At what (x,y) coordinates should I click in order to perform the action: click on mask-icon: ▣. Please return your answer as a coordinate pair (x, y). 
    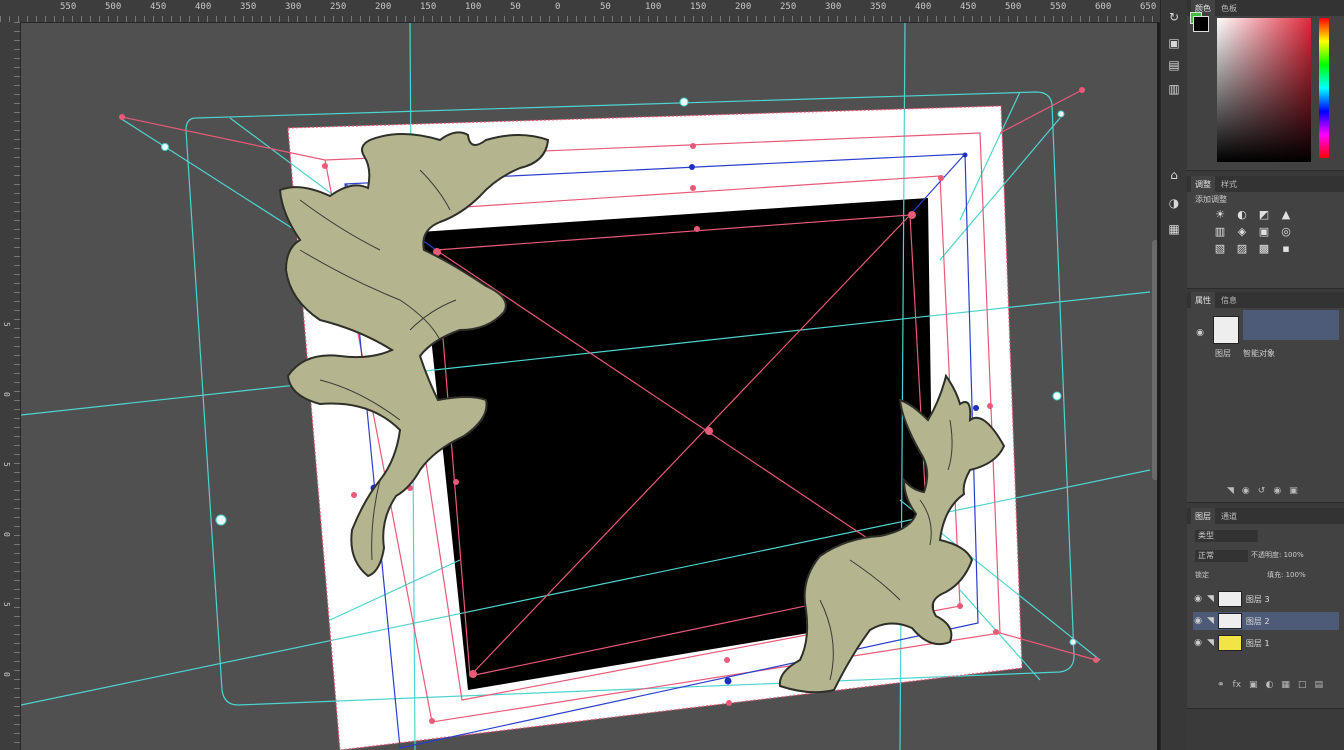
    Looking at the image, I should click on (1253, 685).